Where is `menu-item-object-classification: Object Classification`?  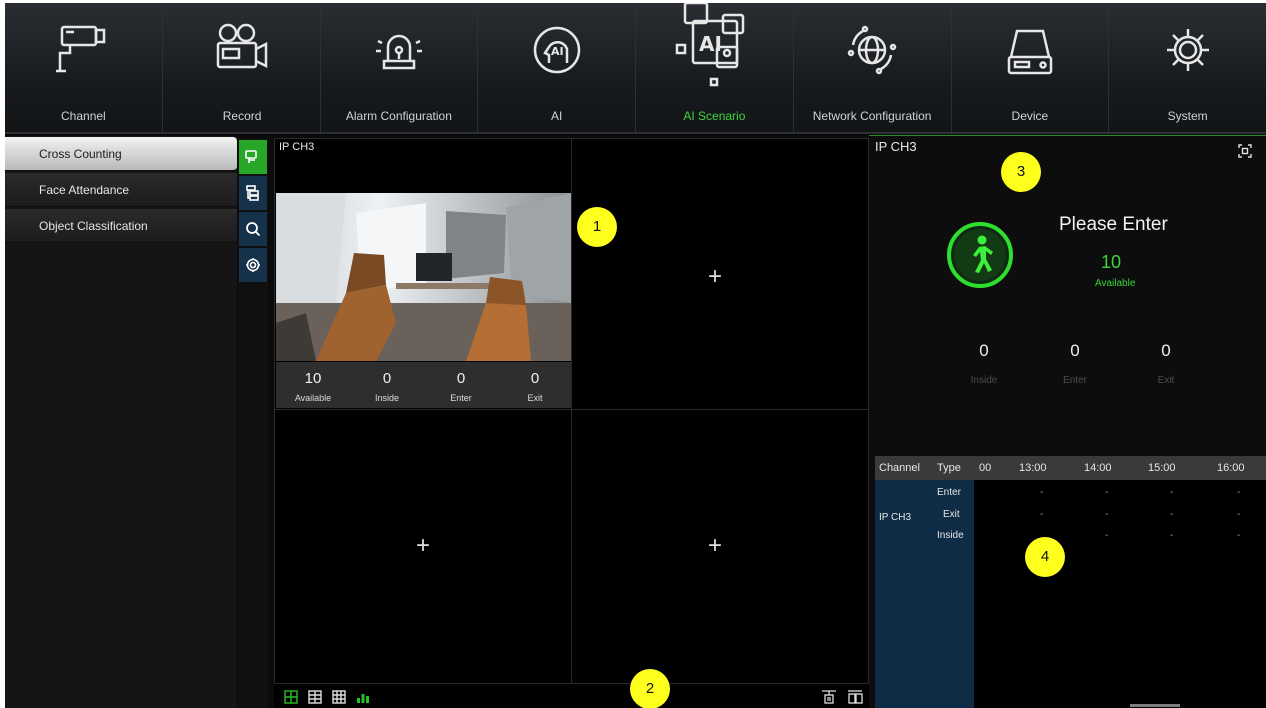
menu-item-object-classification: Object Classification is located at coordinates (121, 226).